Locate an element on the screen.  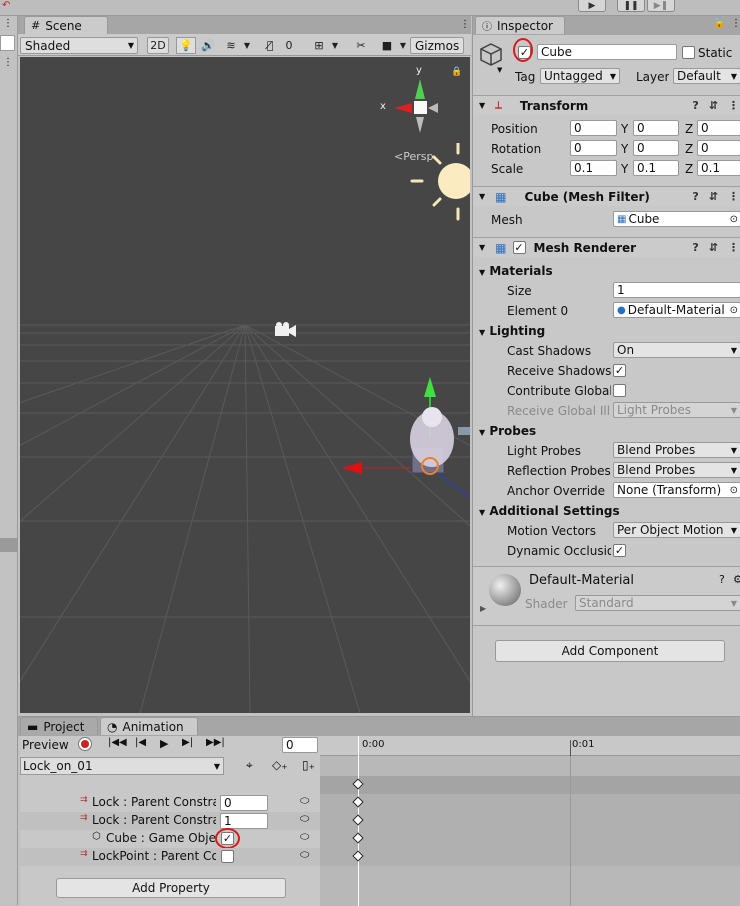
lock-icon: 🔒 is located at coordinates (456, 72).